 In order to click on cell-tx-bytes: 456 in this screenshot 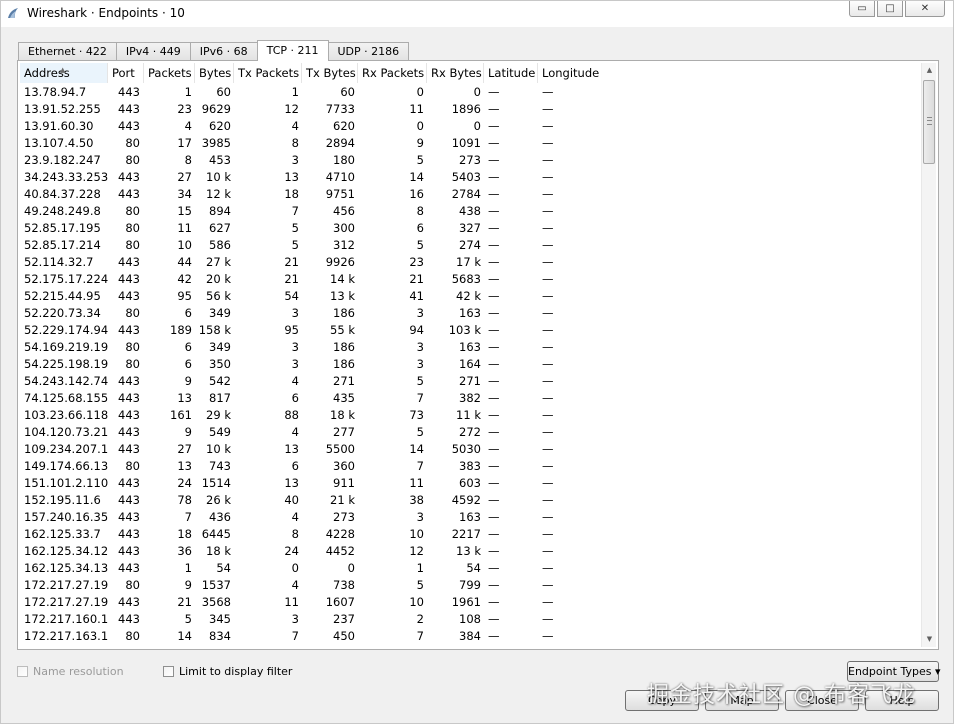, I will do `click(344, 211)`.